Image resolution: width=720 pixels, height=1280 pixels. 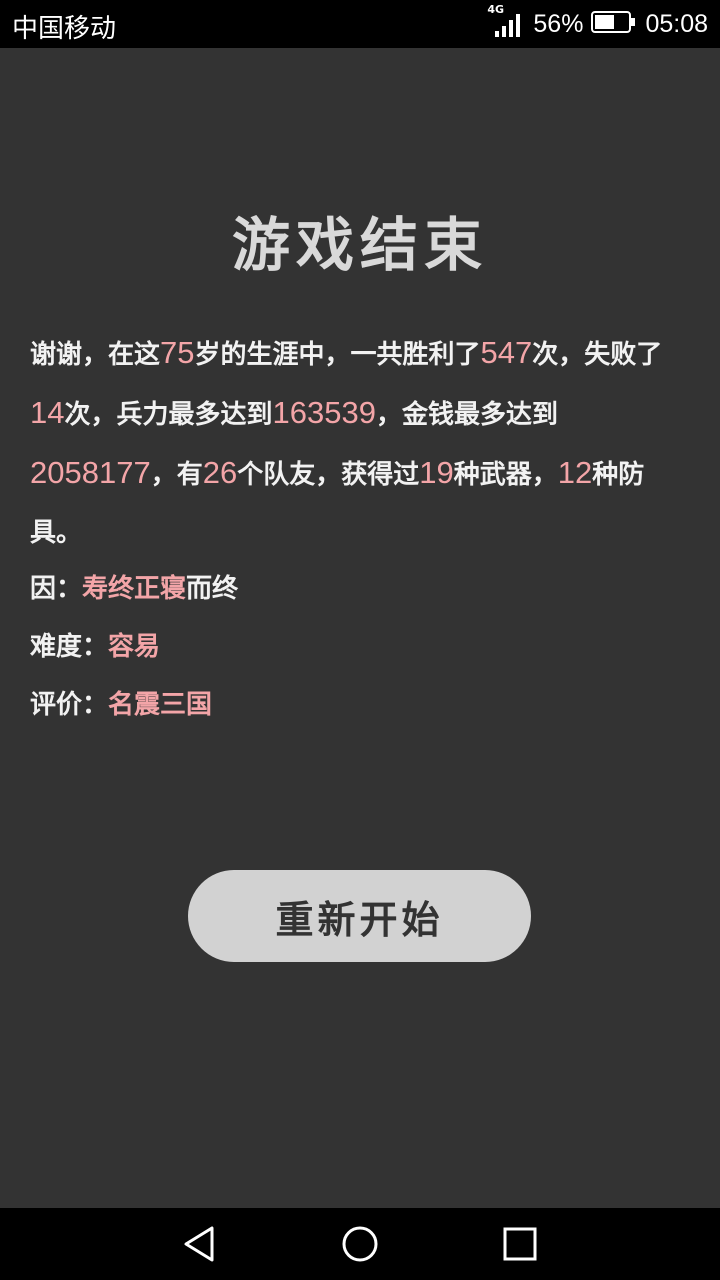 I want to click on cause-suffix: 而终, so click(x=212, y=589).